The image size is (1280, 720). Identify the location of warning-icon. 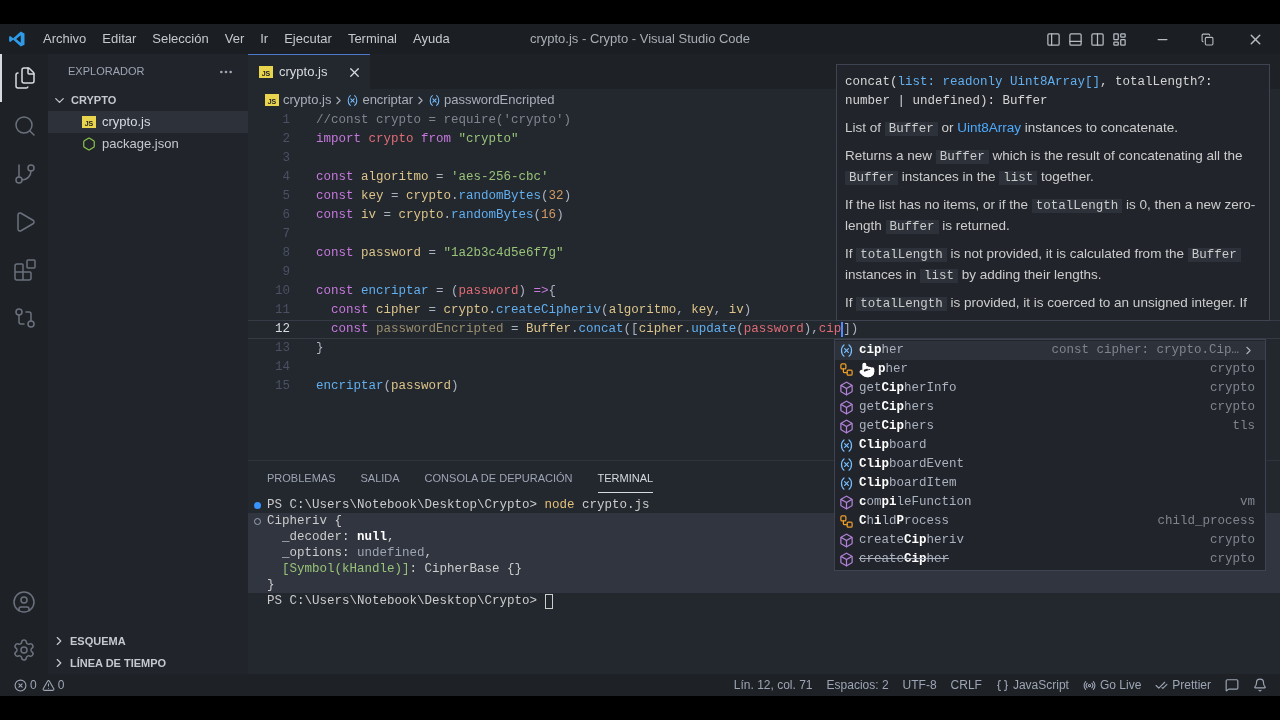
(48, 685).